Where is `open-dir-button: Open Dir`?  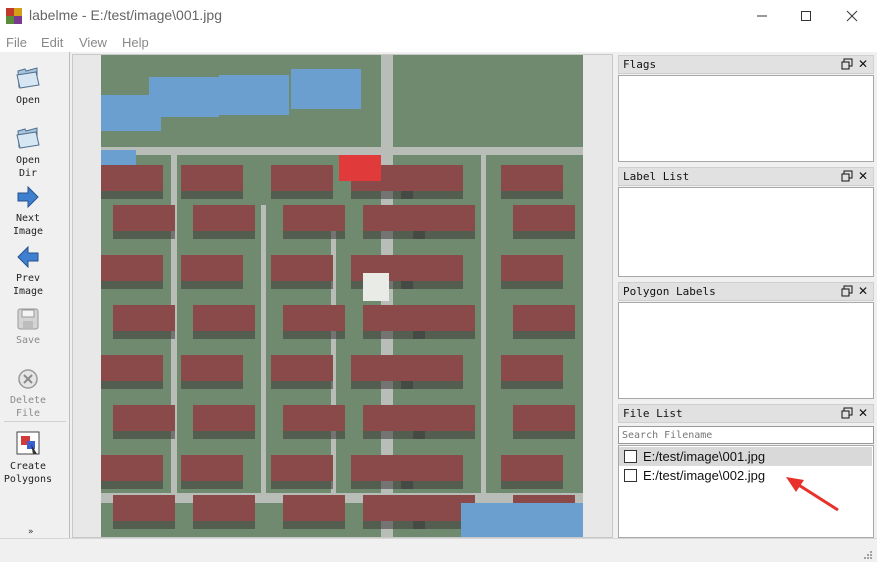
open-dir-button: Open Dir is located at coordinates (28, 152).